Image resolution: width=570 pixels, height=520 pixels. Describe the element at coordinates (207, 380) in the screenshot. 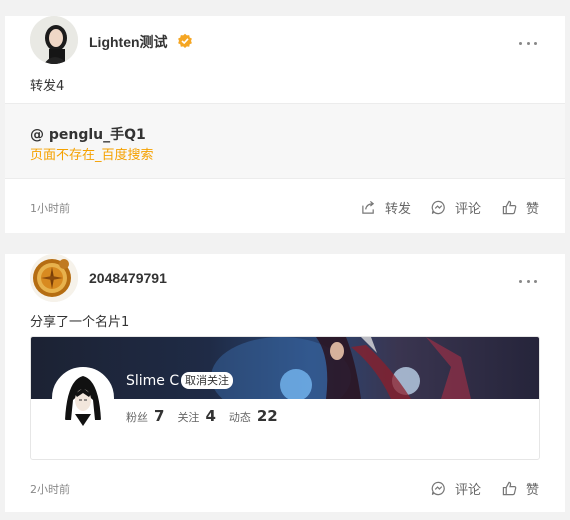

I see `unfollow-button: 取消关注` at that location.